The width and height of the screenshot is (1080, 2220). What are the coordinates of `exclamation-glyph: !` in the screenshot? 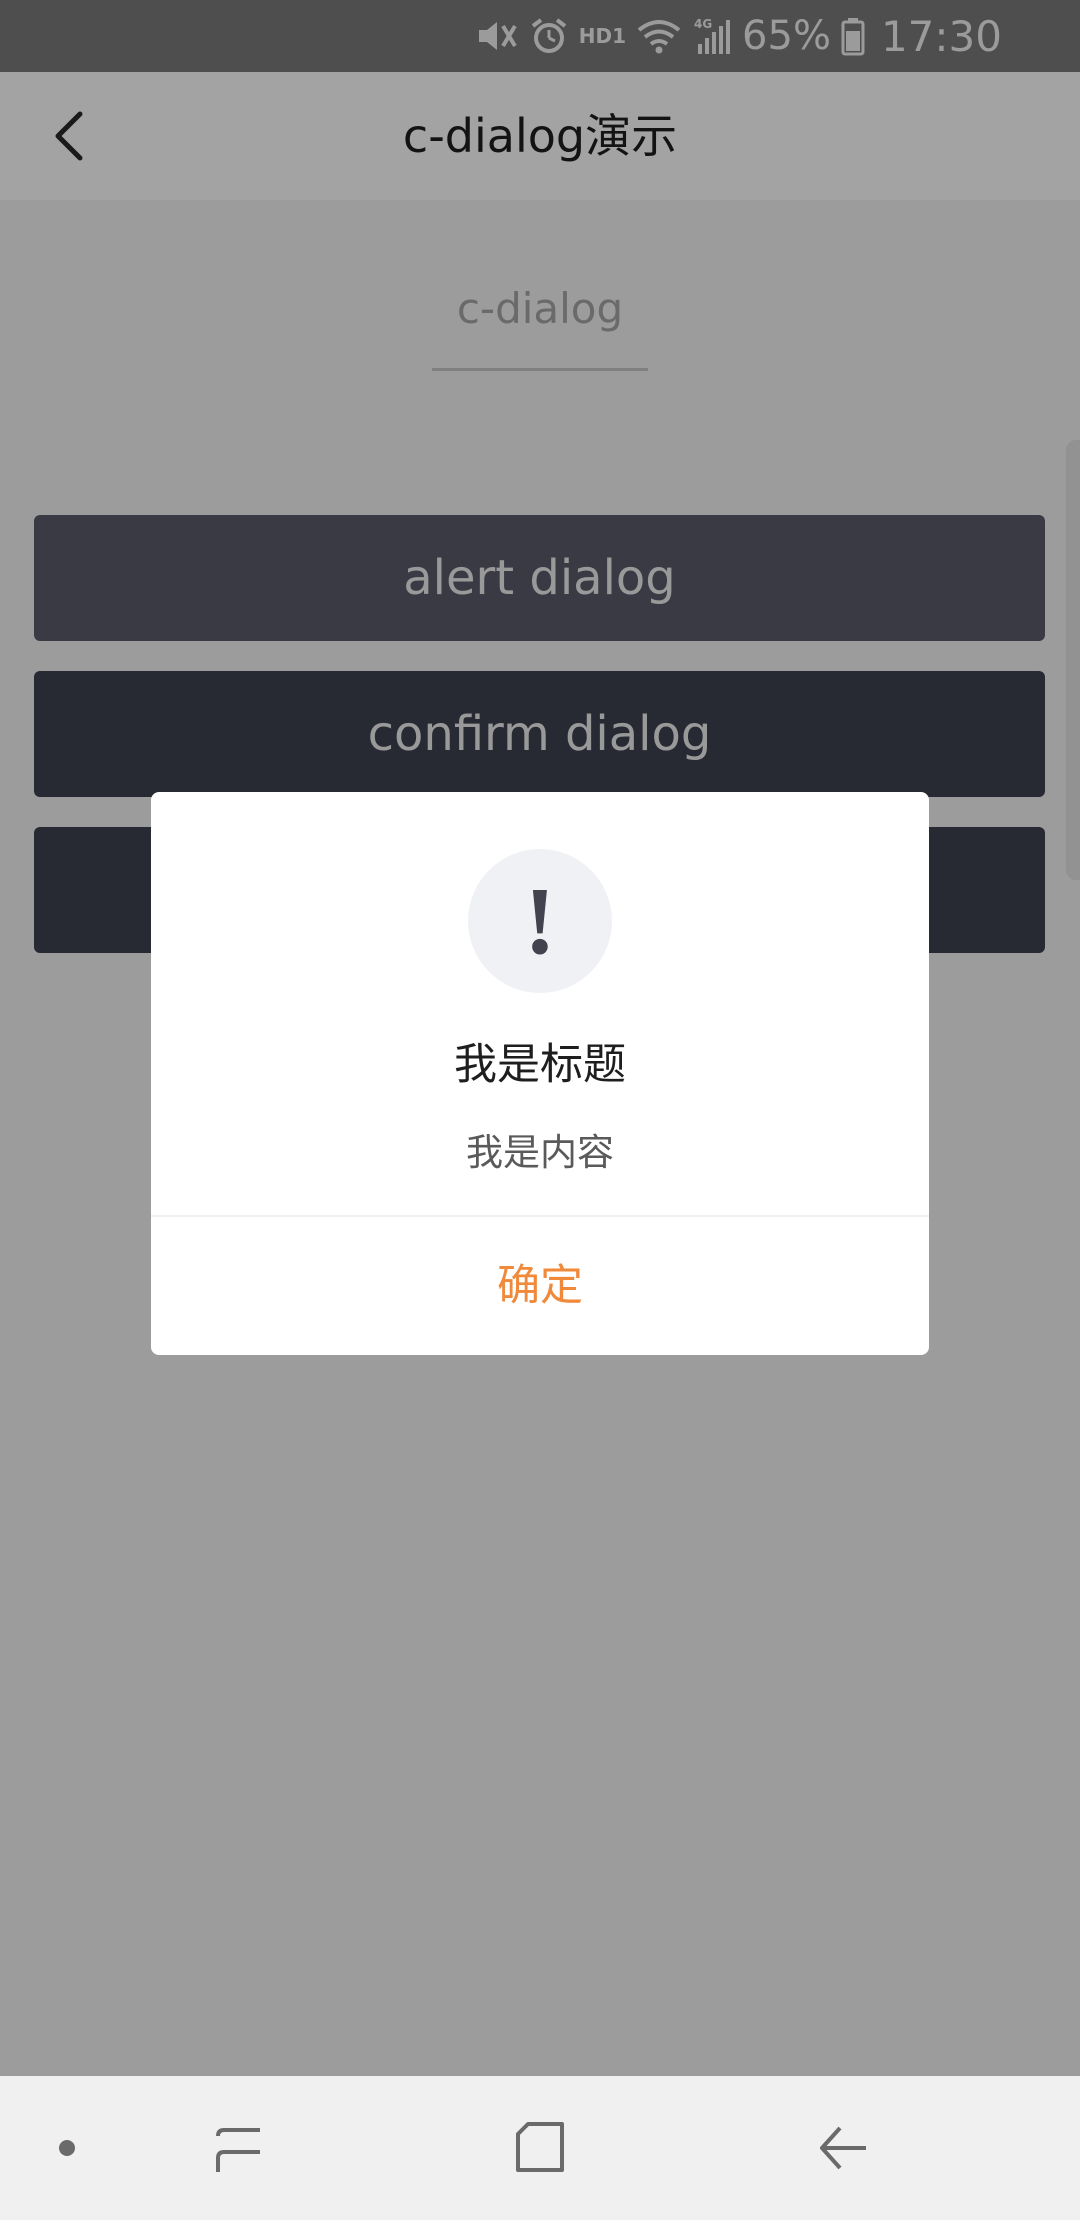 It's located at (540, 920).